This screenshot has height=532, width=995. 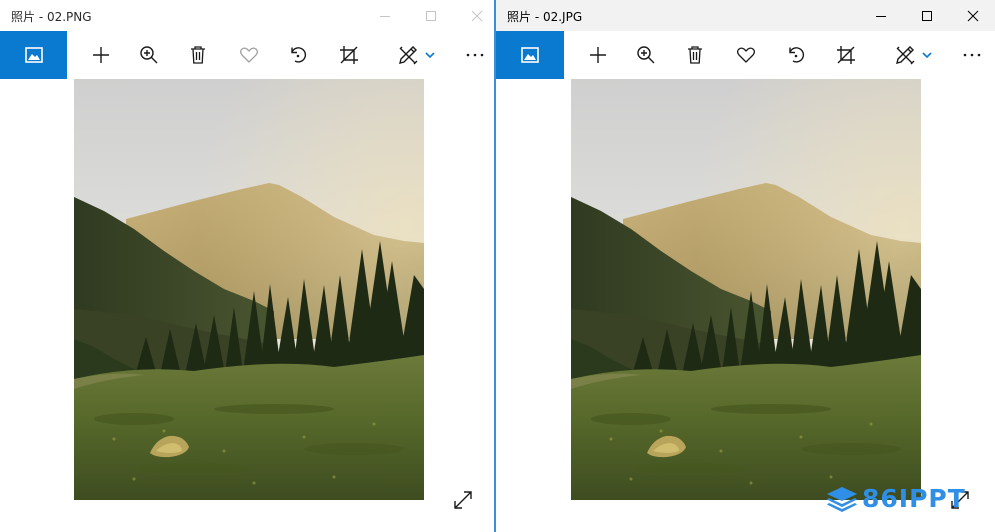 I want to click on title-bar: 照片 - 02.JPG, so click(x=745, y=15).